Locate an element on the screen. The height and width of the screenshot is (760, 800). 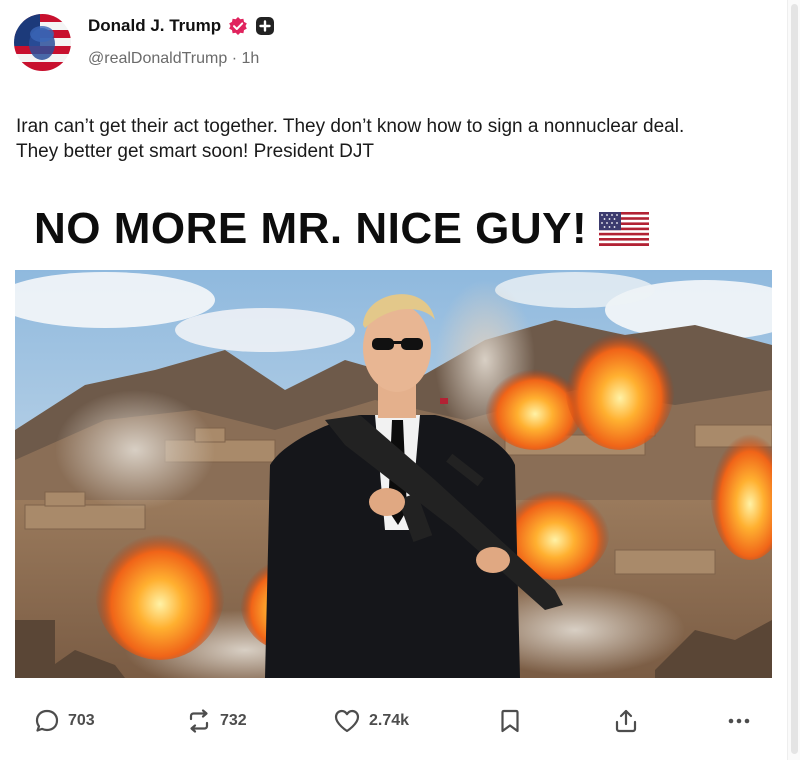
repost-button: 732 is located at coordinates (216, 721).